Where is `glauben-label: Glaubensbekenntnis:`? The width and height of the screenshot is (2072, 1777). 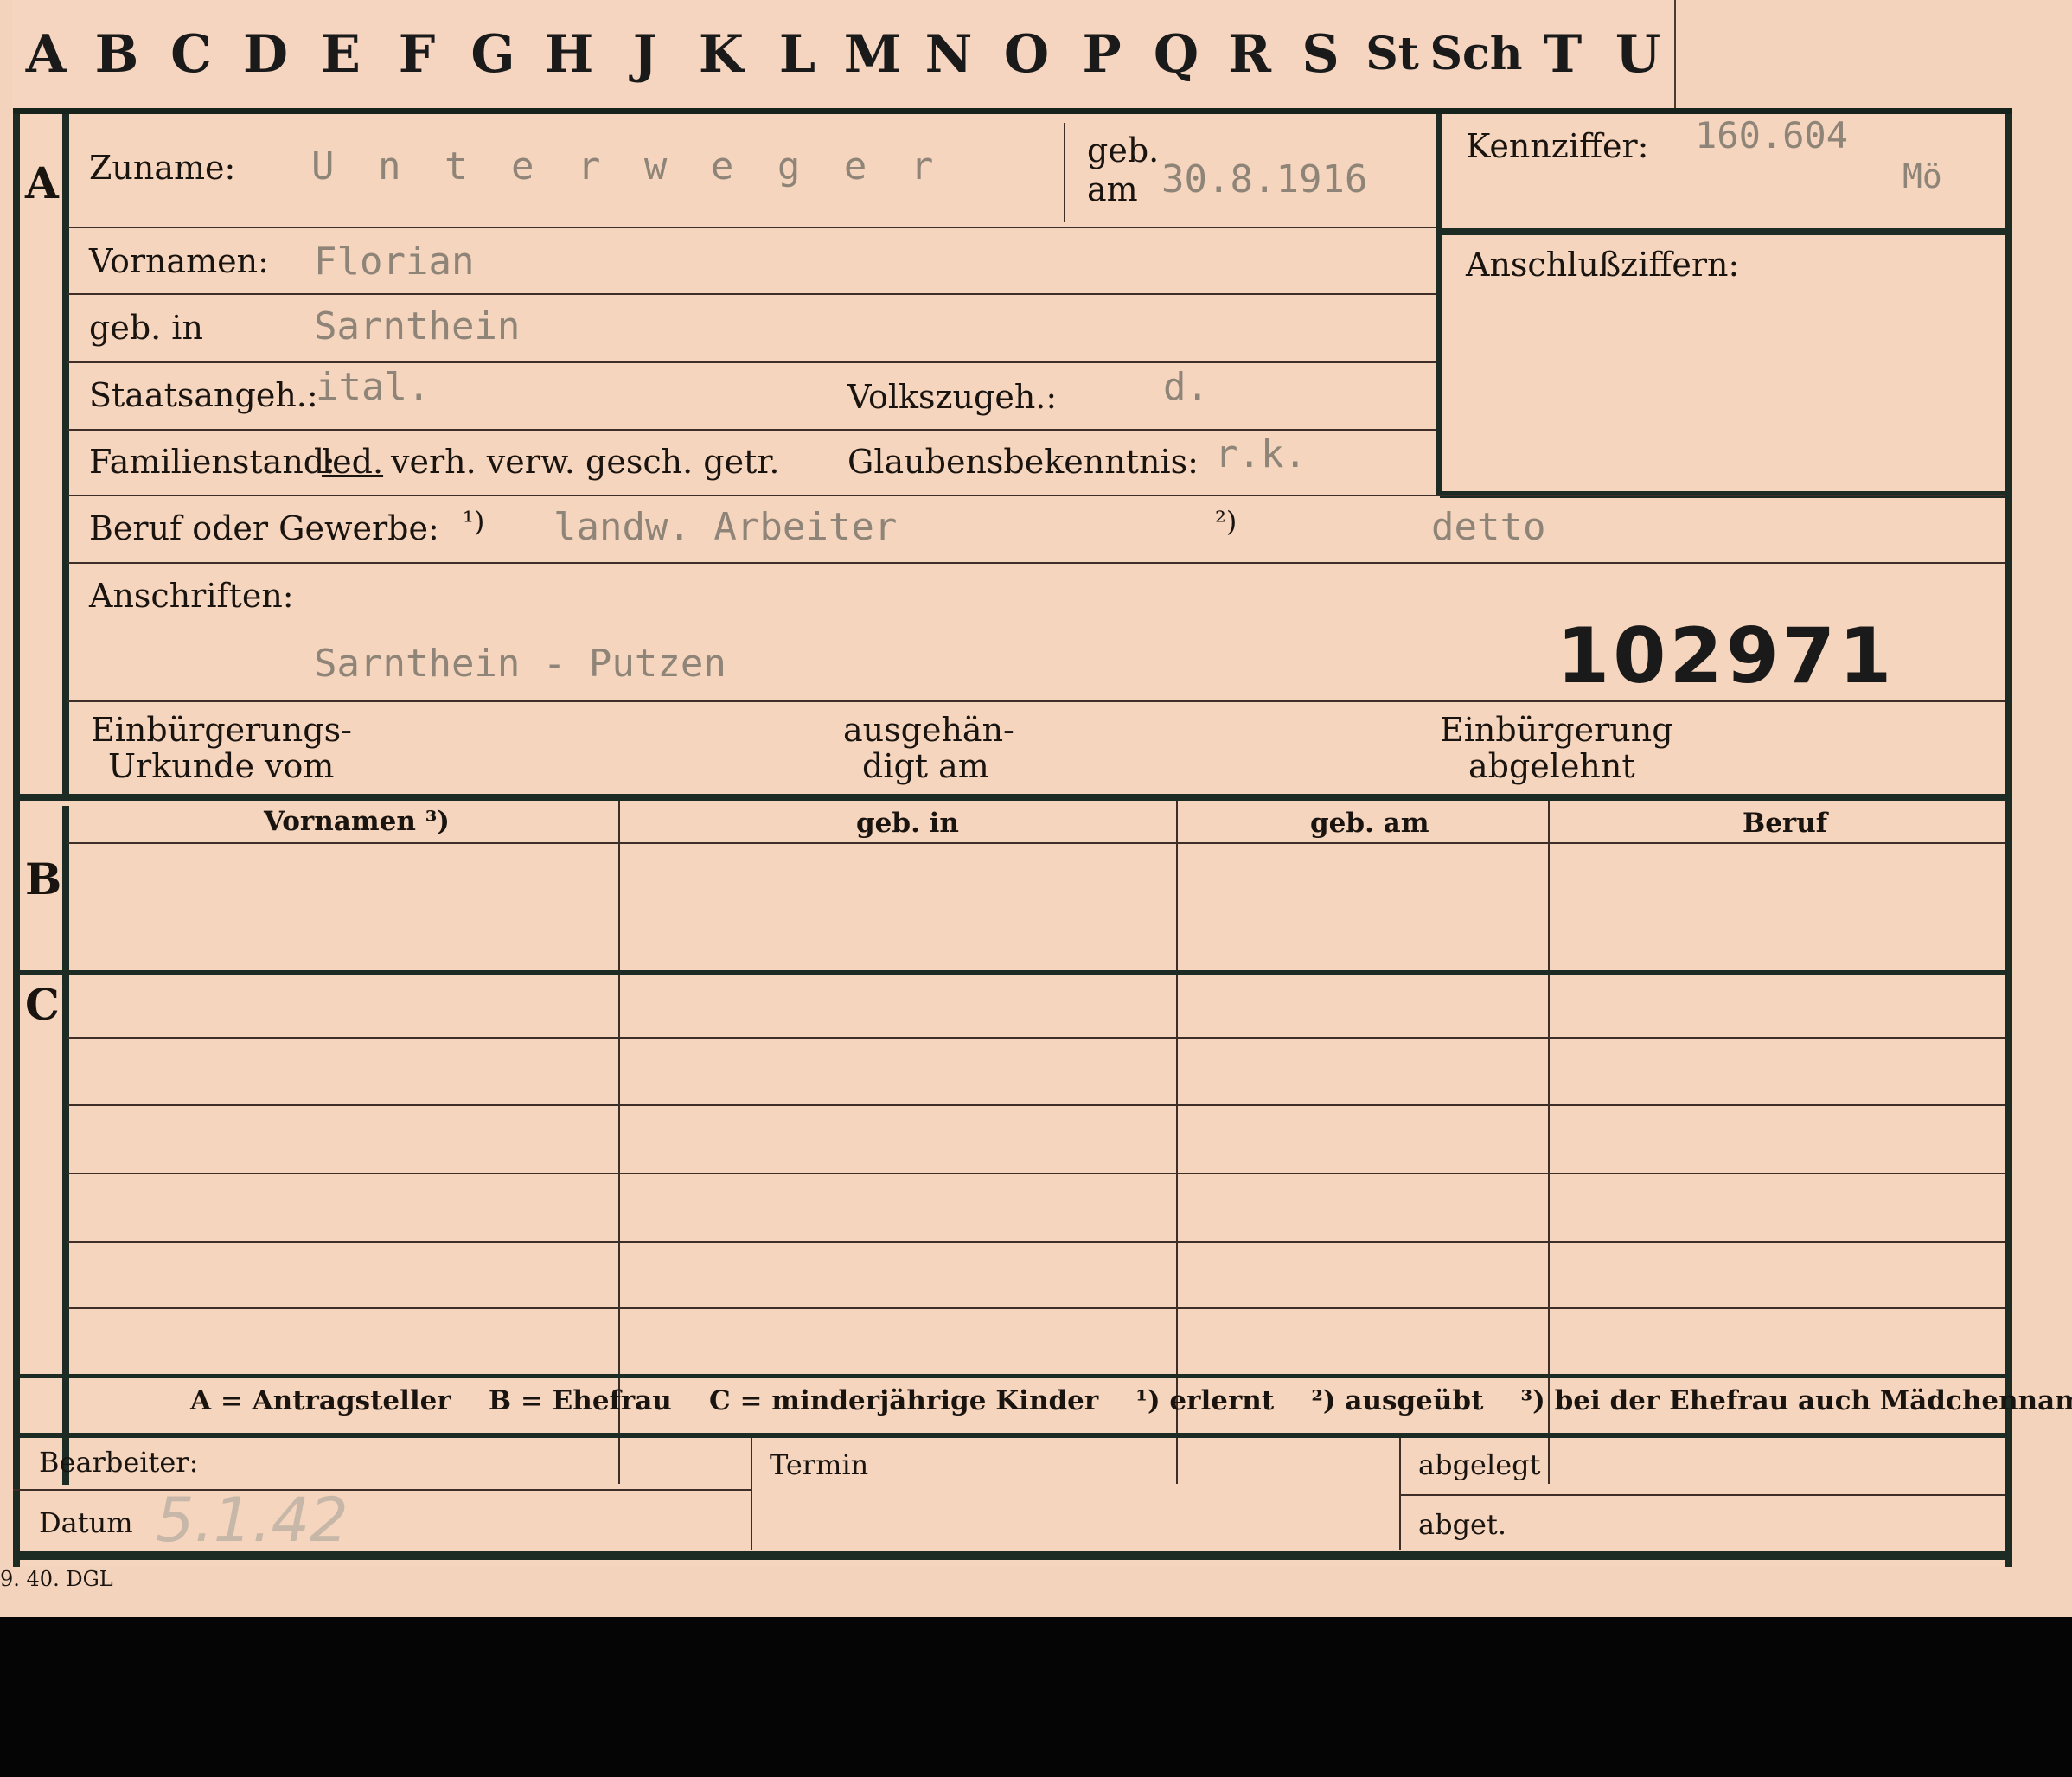
glauben-label: Glaubensbekenntnis: is located at coordinates (1023, 462).